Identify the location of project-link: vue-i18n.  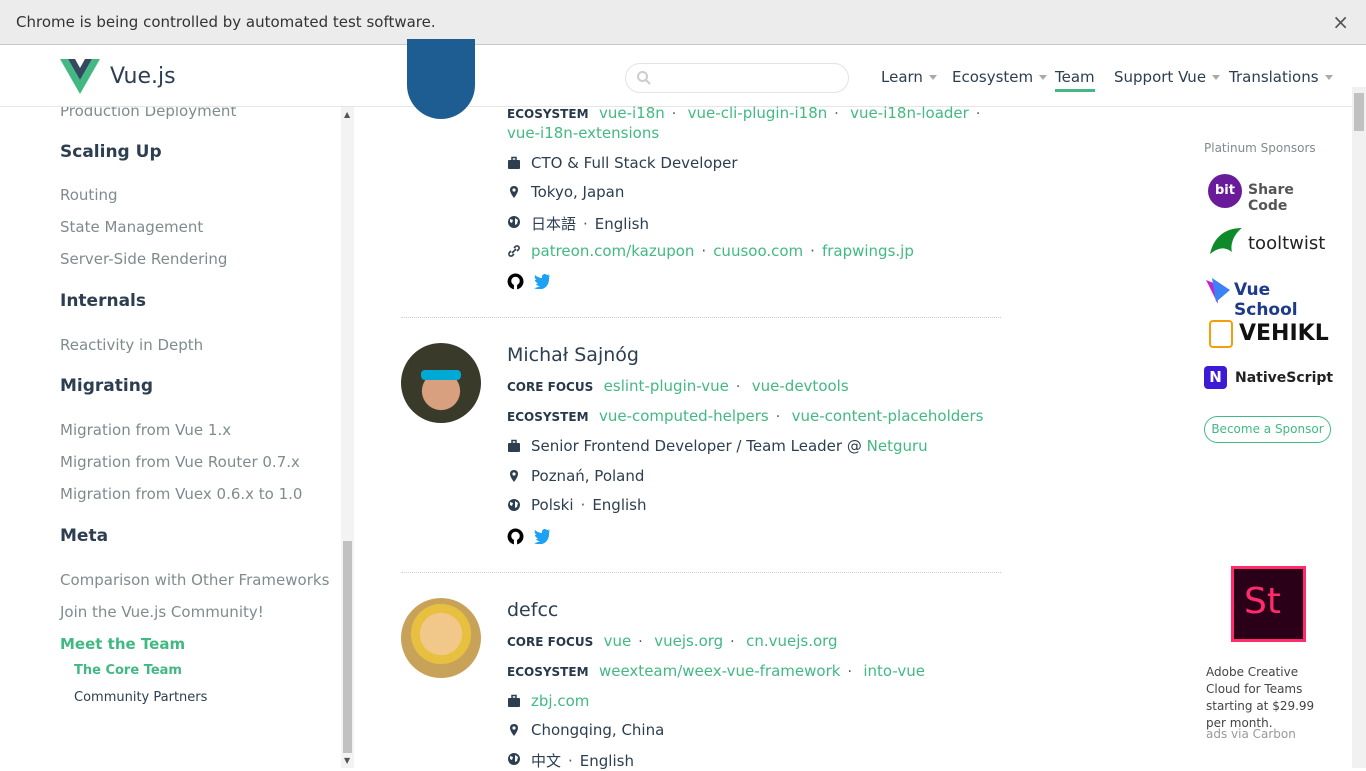
(632, 113).